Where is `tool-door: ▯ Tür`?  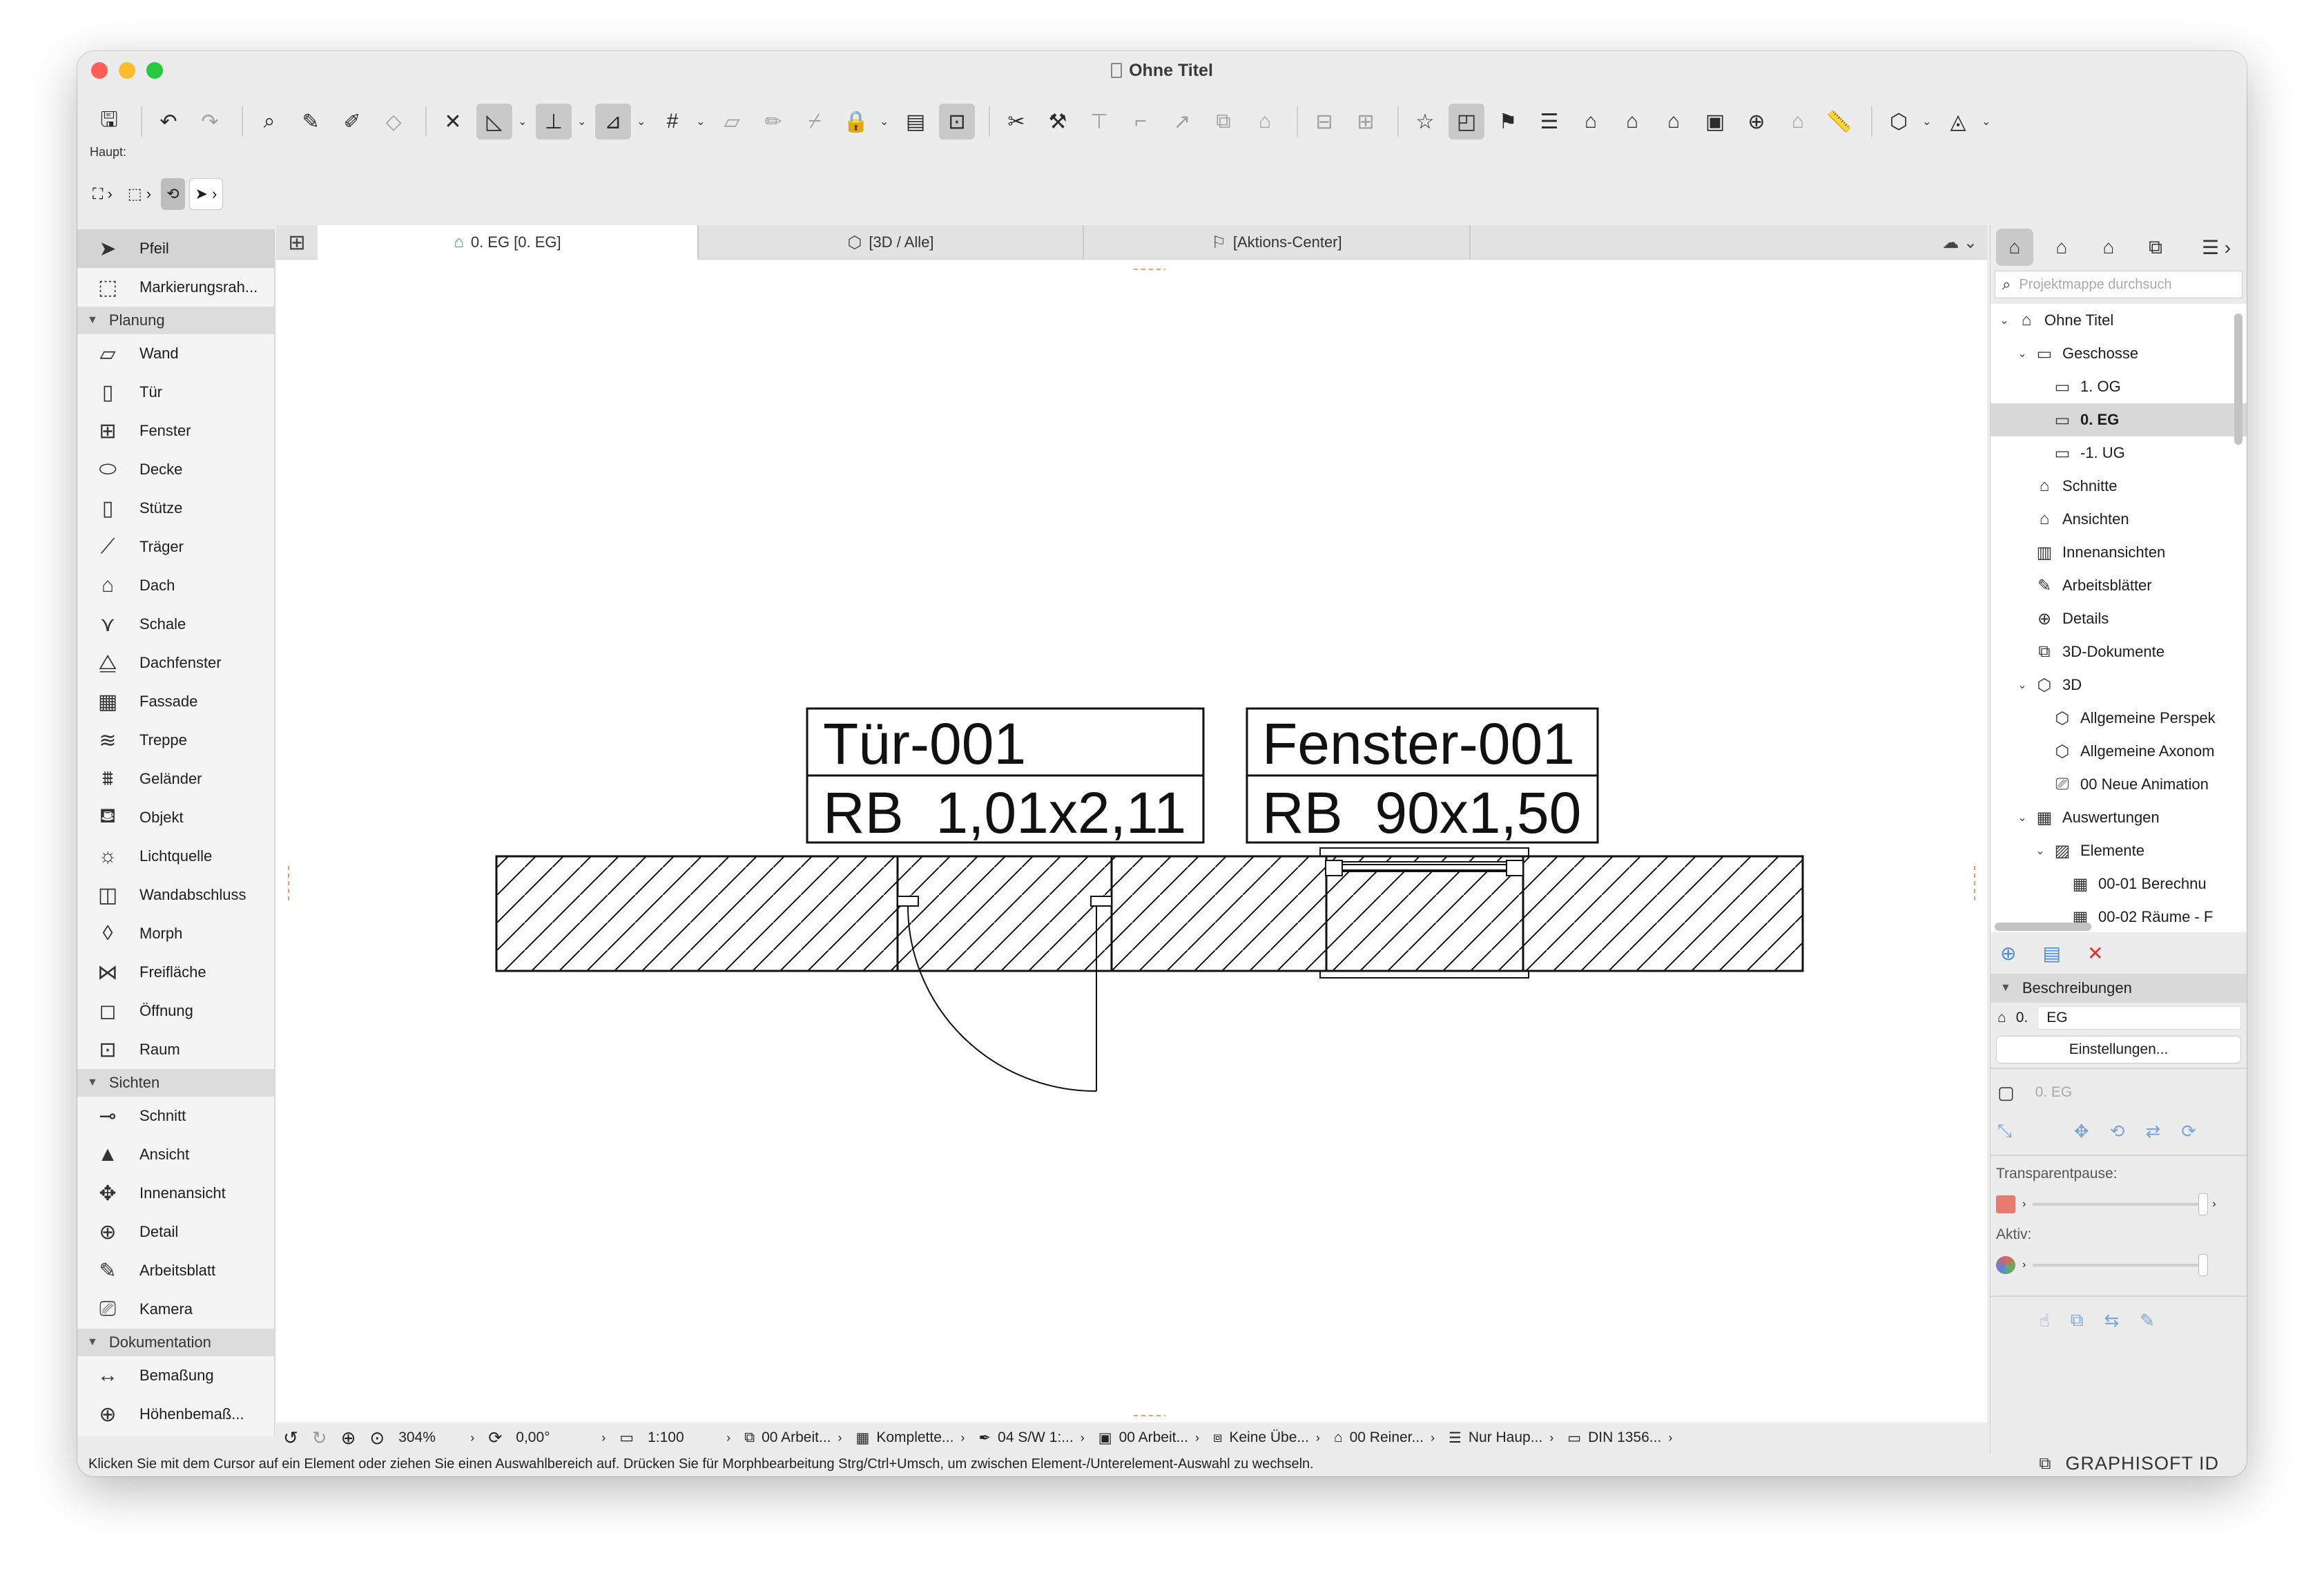 tool-door: ▯ Tür is located at coordinates (175, 392).